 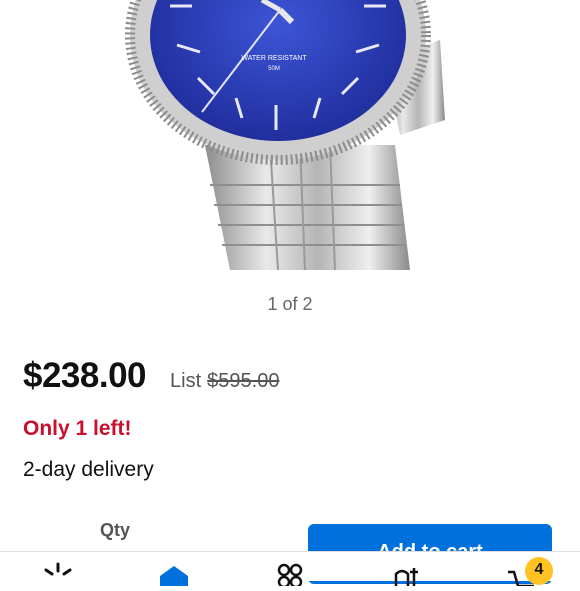 What do you see at coordinates (85, 375) in the screenshot?
I see `current-price: $238.00` at bounding box center [85, 375].